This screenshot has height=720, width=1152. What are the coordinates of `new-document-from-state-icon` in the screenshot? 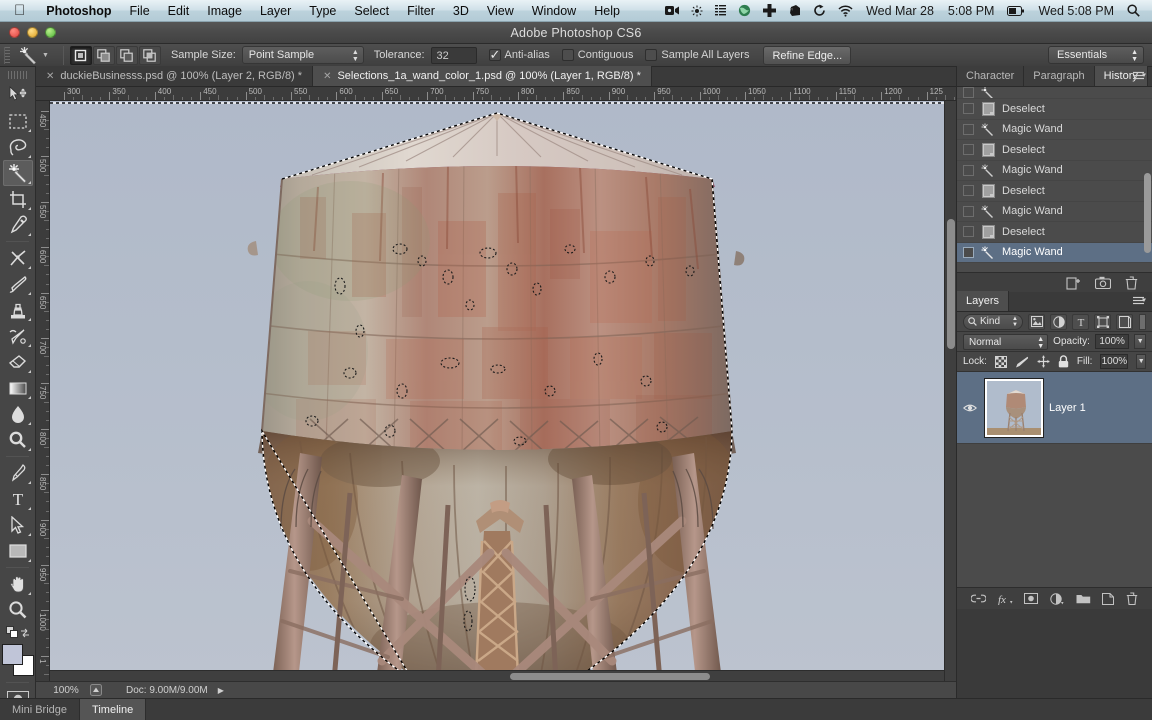 It's located at (1073, 283).